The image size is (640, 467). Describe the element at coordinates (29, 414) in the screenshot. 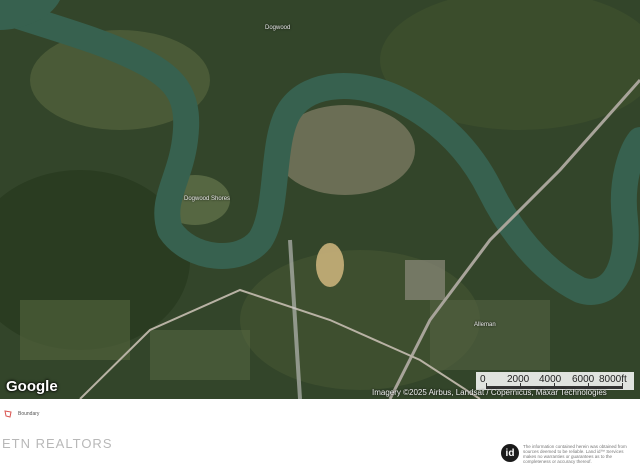

I see `legend-label-boundary: Boundary` at that location.